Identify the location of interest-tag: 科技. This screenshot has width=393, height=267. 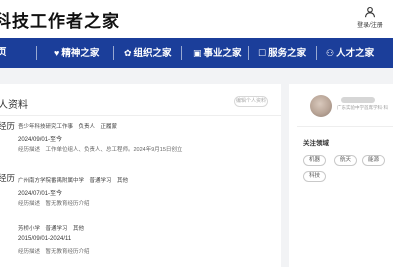
(315, 176).